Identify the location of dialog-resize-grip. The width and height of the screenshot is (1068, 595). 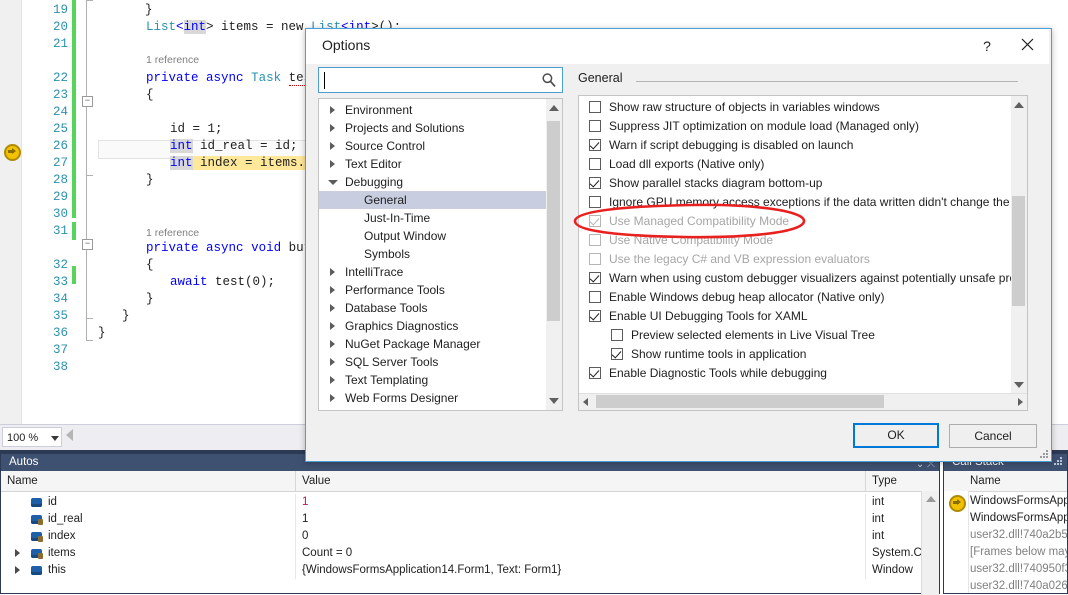
(1044, 454).